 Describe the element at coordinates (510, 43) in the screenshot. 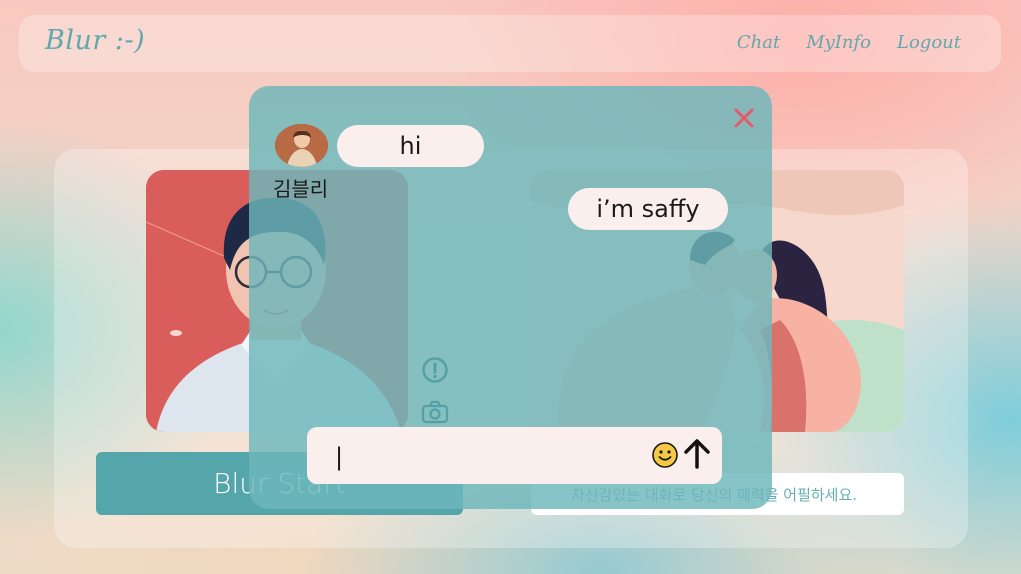

I see `top-navbar: Blur :-) Chat MyInfo Logout` at that location.